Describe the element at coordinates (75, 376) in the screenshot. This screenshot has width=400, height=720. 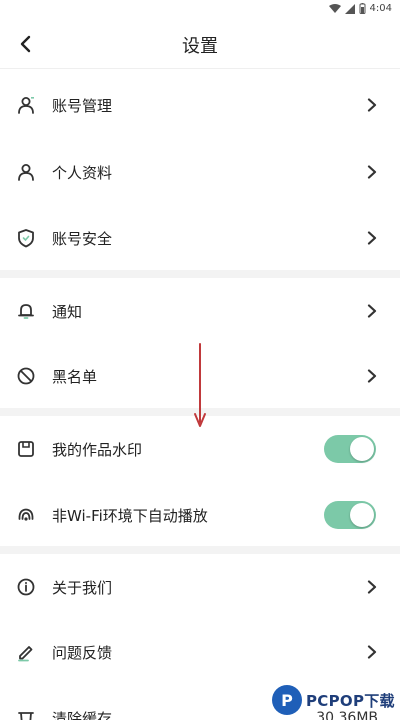
I see `settings-item-label: 黑名单` at that location.